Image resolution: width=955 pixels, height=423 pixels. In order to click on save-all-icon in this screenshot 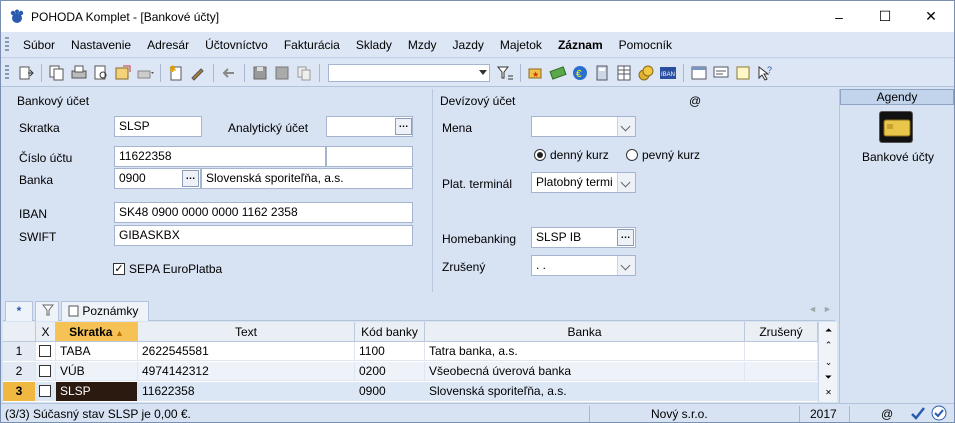, I will do `click(282, 73)`.